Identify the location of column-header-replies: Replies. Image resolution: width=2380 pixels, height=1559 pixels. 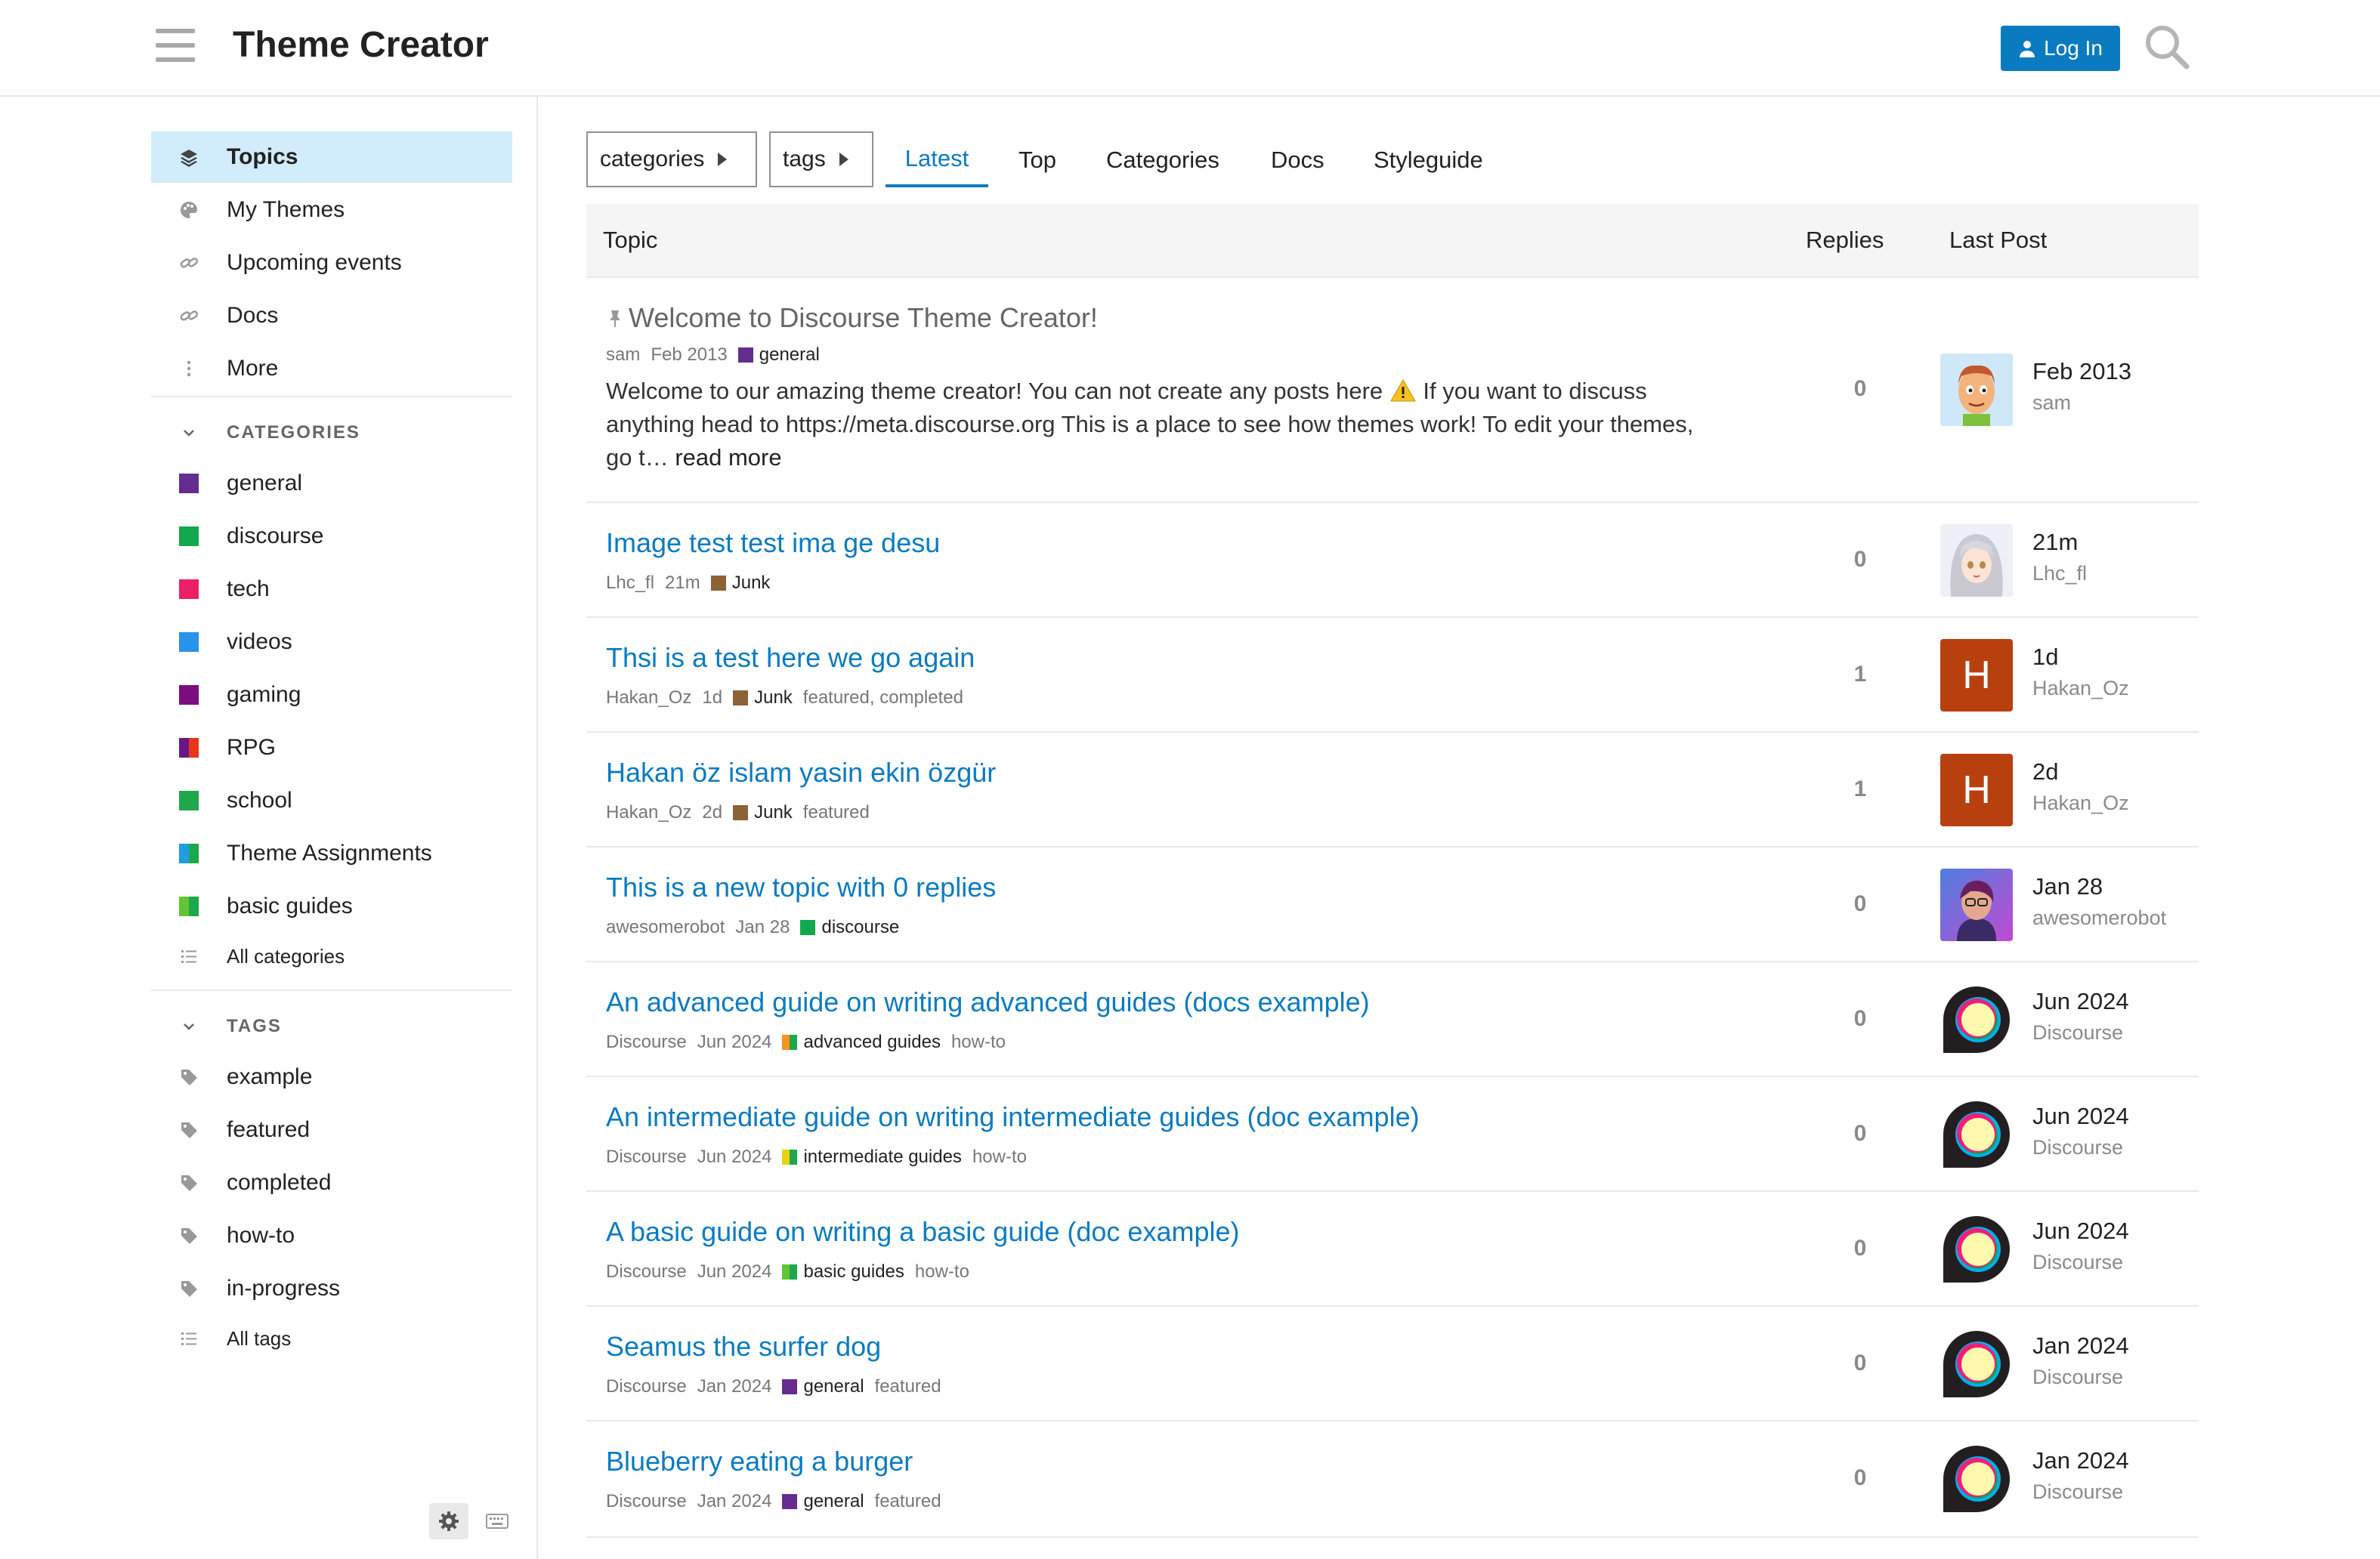
(1845, 240).